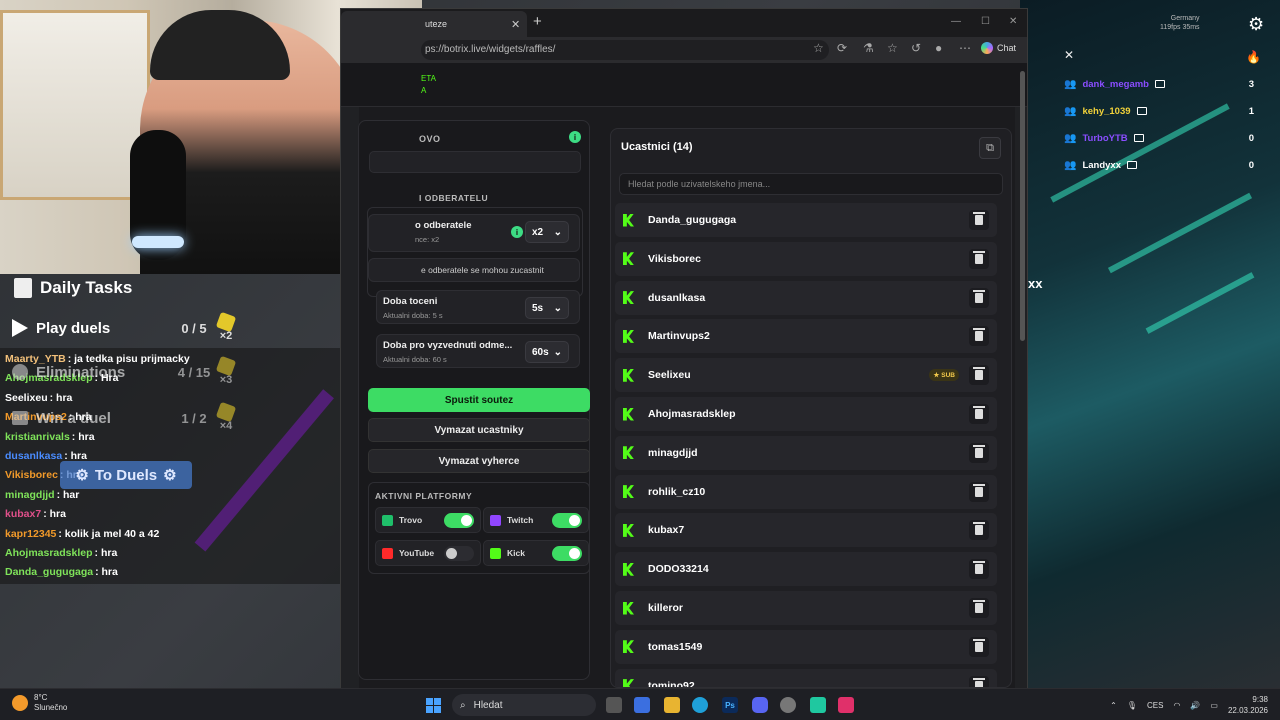 The image size is (1280, 720). Describe the element at coordinates (459, 520) in the screenshot. I see `trovo-toggle` at that location.